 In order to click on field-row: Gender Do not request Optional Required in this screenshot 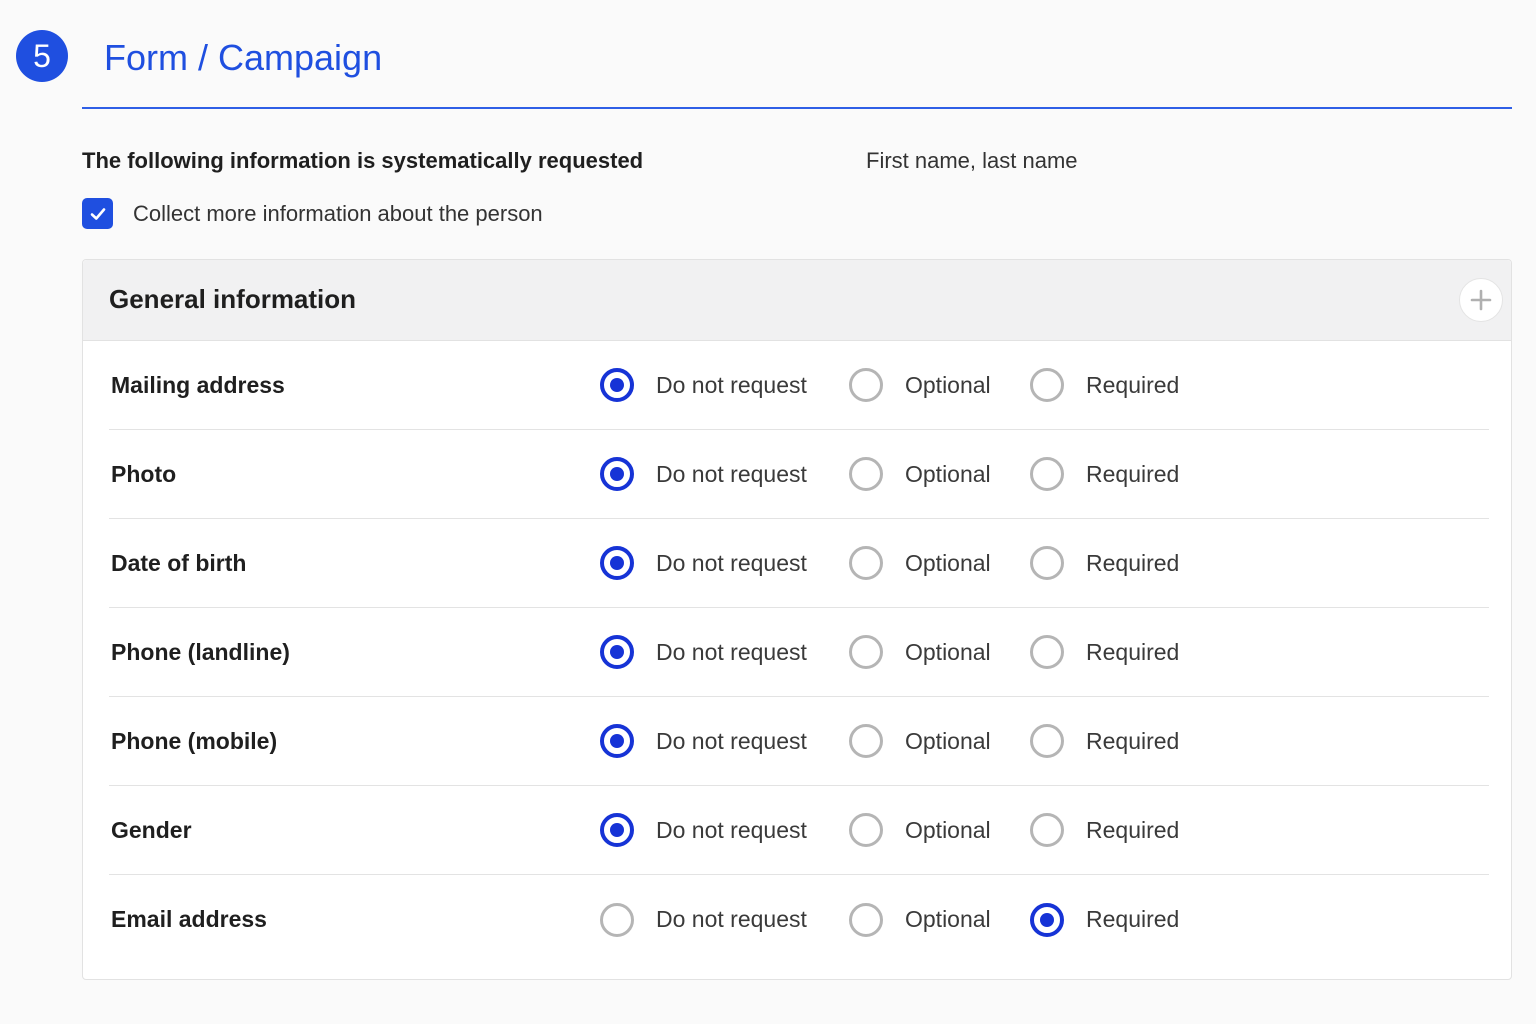, I will do `click(799, 830)`.